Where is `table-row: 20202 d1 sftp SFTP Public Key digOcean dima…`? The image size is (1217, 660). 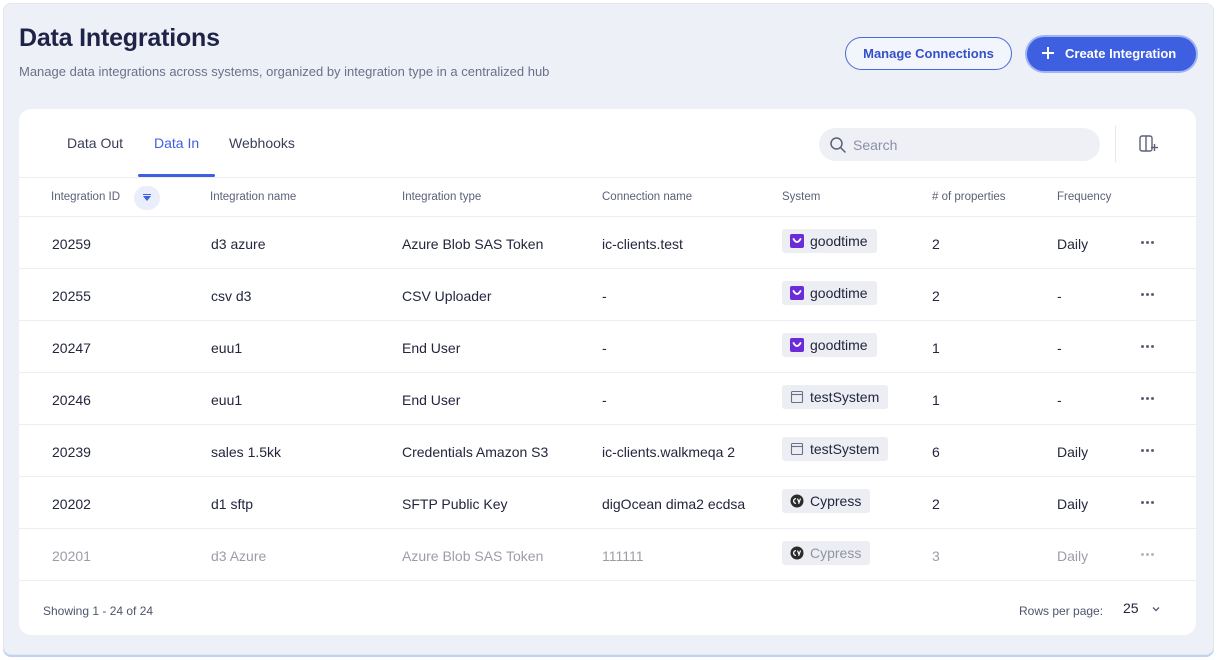
table-row: 20202 d1 sftp SFTP Public Key digOcean dima… is located at coordinates (607, 503).